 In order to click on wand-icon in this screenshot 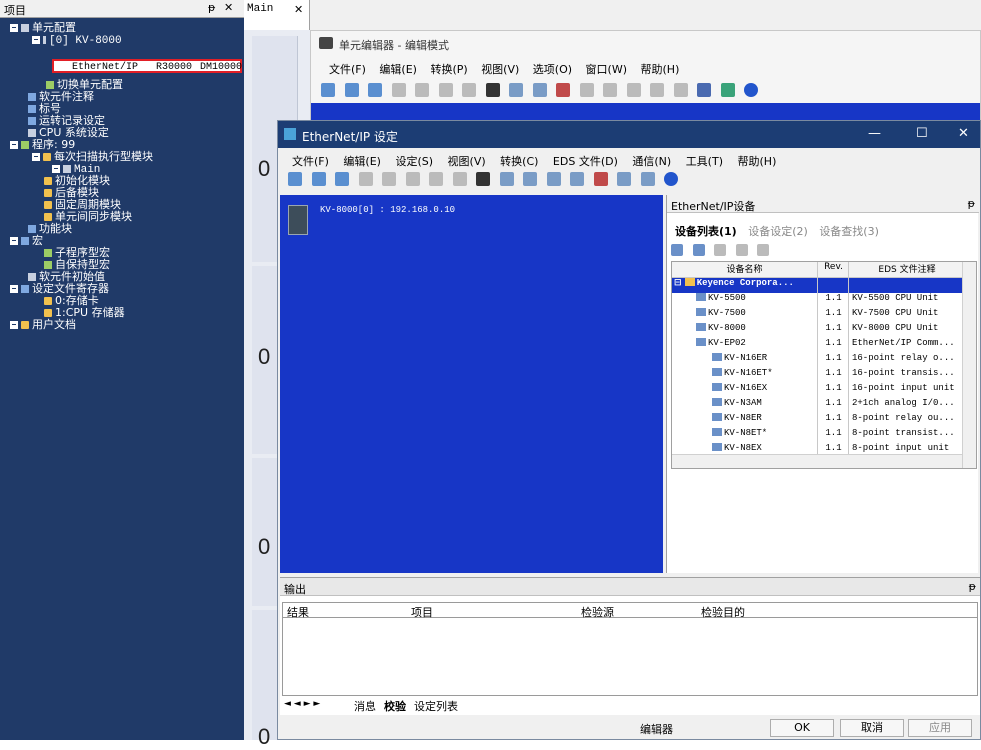, I will do `click(704, 90)`.